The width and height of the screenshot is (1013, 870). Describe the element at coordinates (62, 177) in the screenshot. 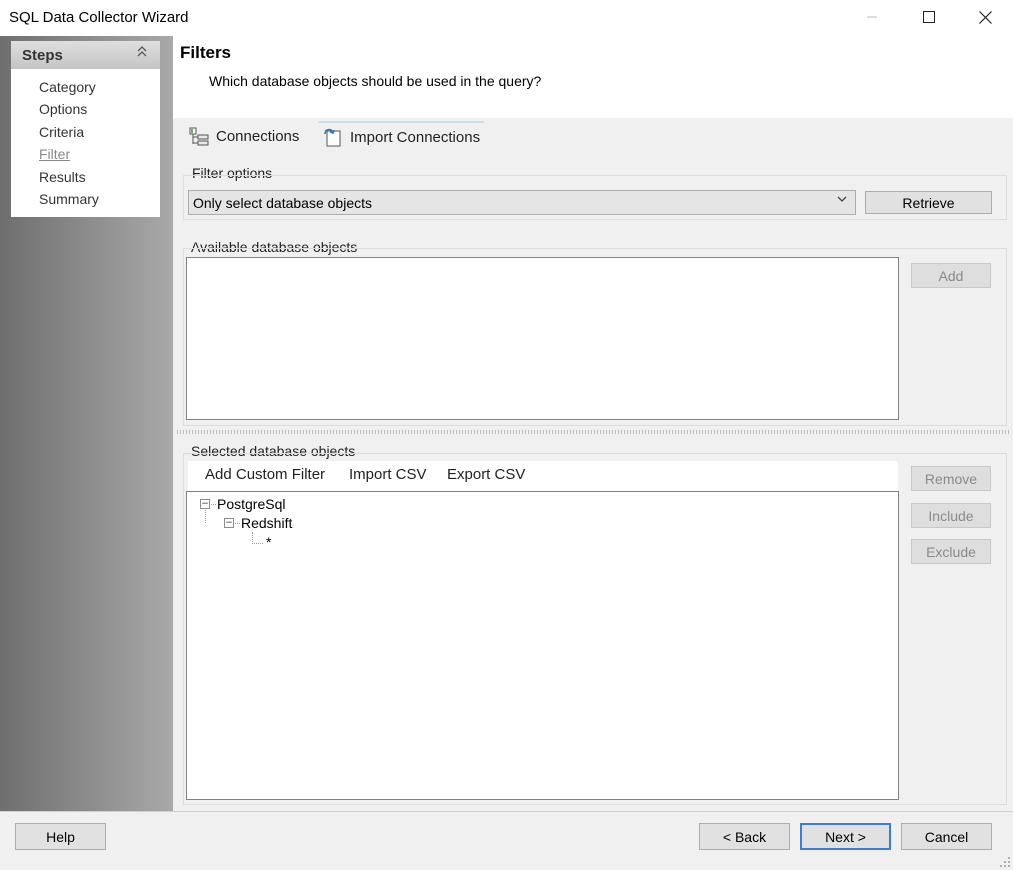

I see `step-results: Results` at that location.